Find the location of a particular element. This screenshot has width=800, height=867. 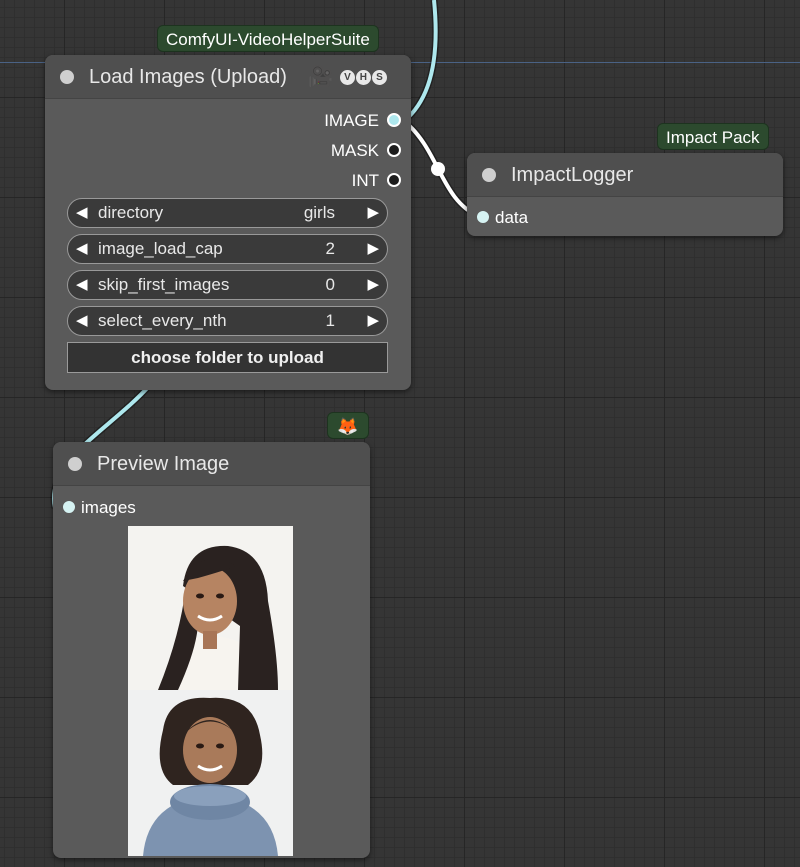

widget-directory: ◀ directory girls ▶ is located at coordinates (227, 213).